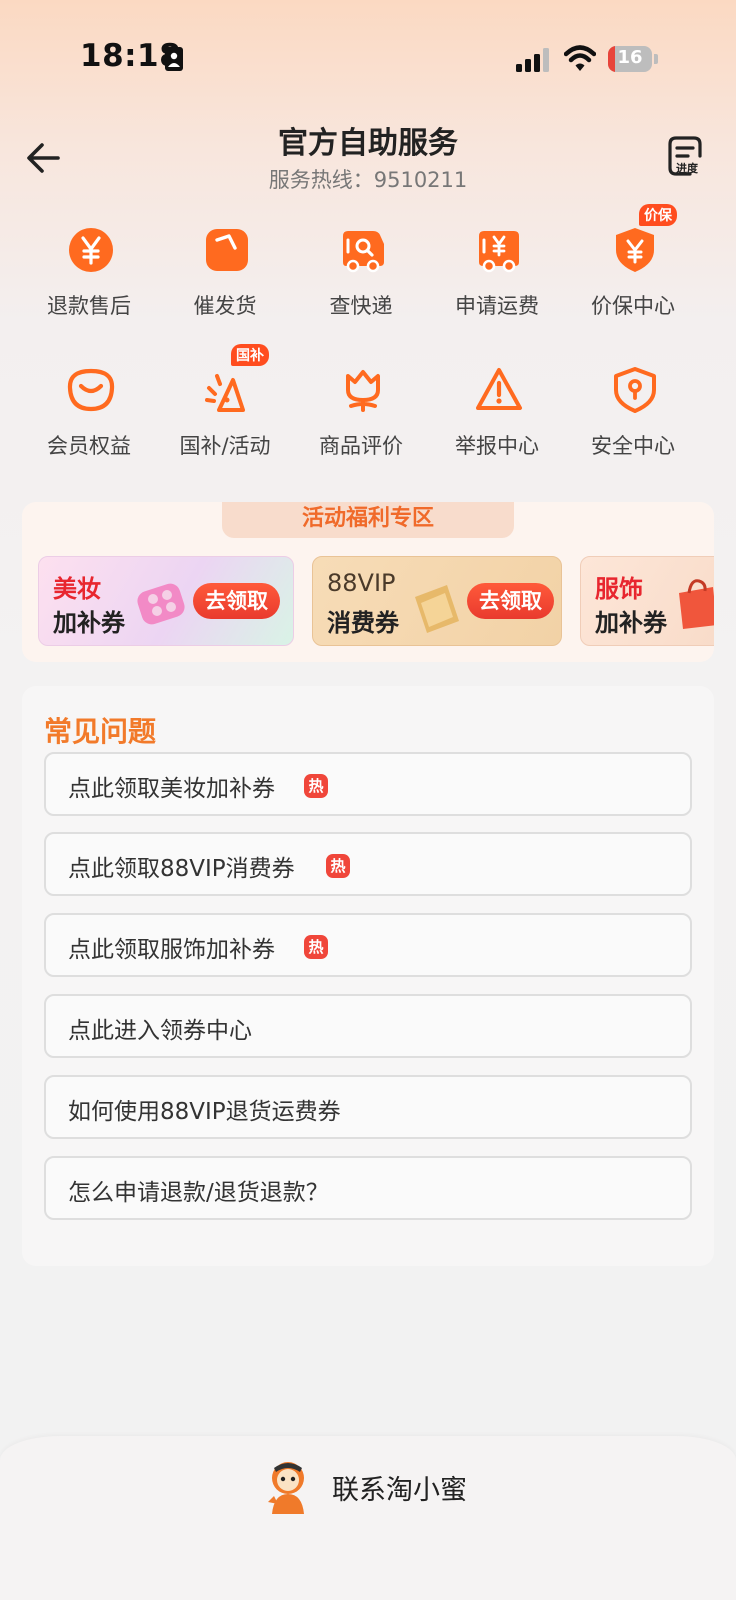 Image resolution: width=736 pixels, height=1600 pixels. I want to click on battery-indicator: 16, so click(633, 59).